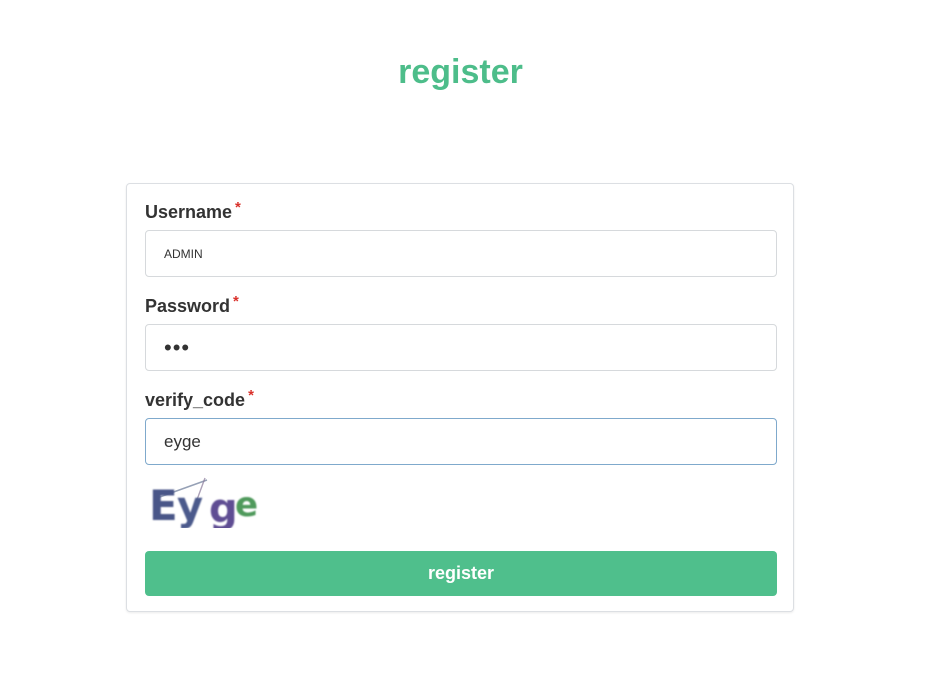  I want to click on verify-code-label-text: verify_code, so click(195, 400).